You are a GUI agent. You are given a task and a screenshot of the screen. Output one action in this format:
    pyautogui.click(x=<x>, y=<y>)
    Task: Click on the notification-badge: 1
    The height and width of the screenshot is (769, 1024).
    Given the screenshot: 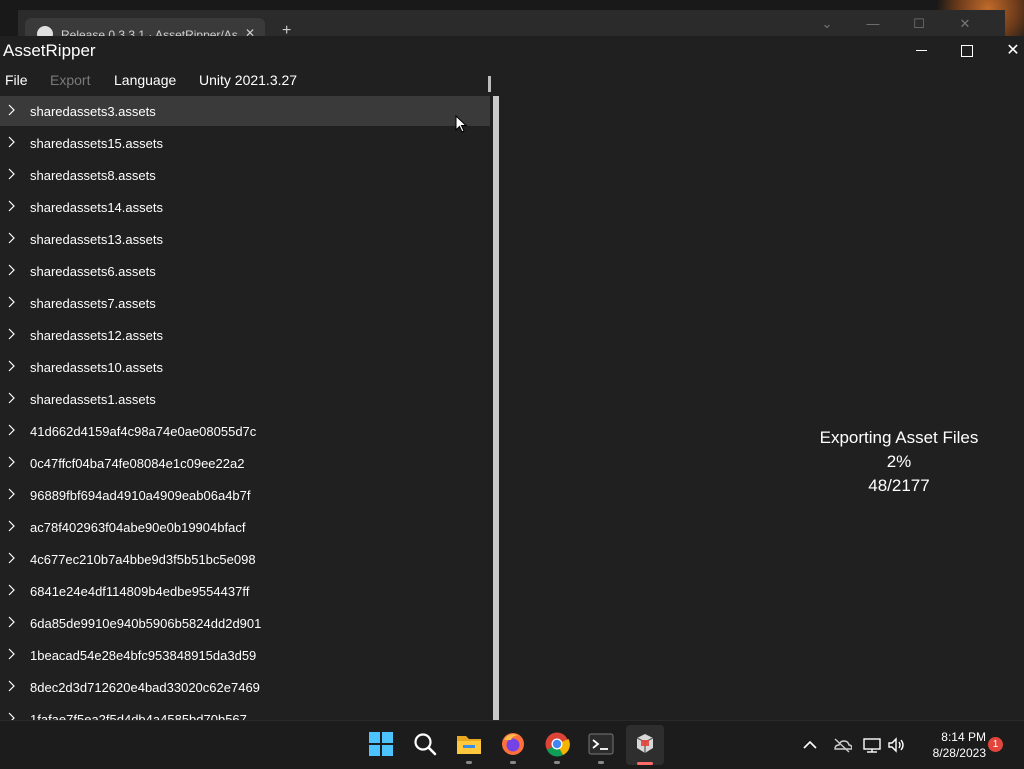 What is the action you would take?
    pyautogui.click(x=995, y=744)
    